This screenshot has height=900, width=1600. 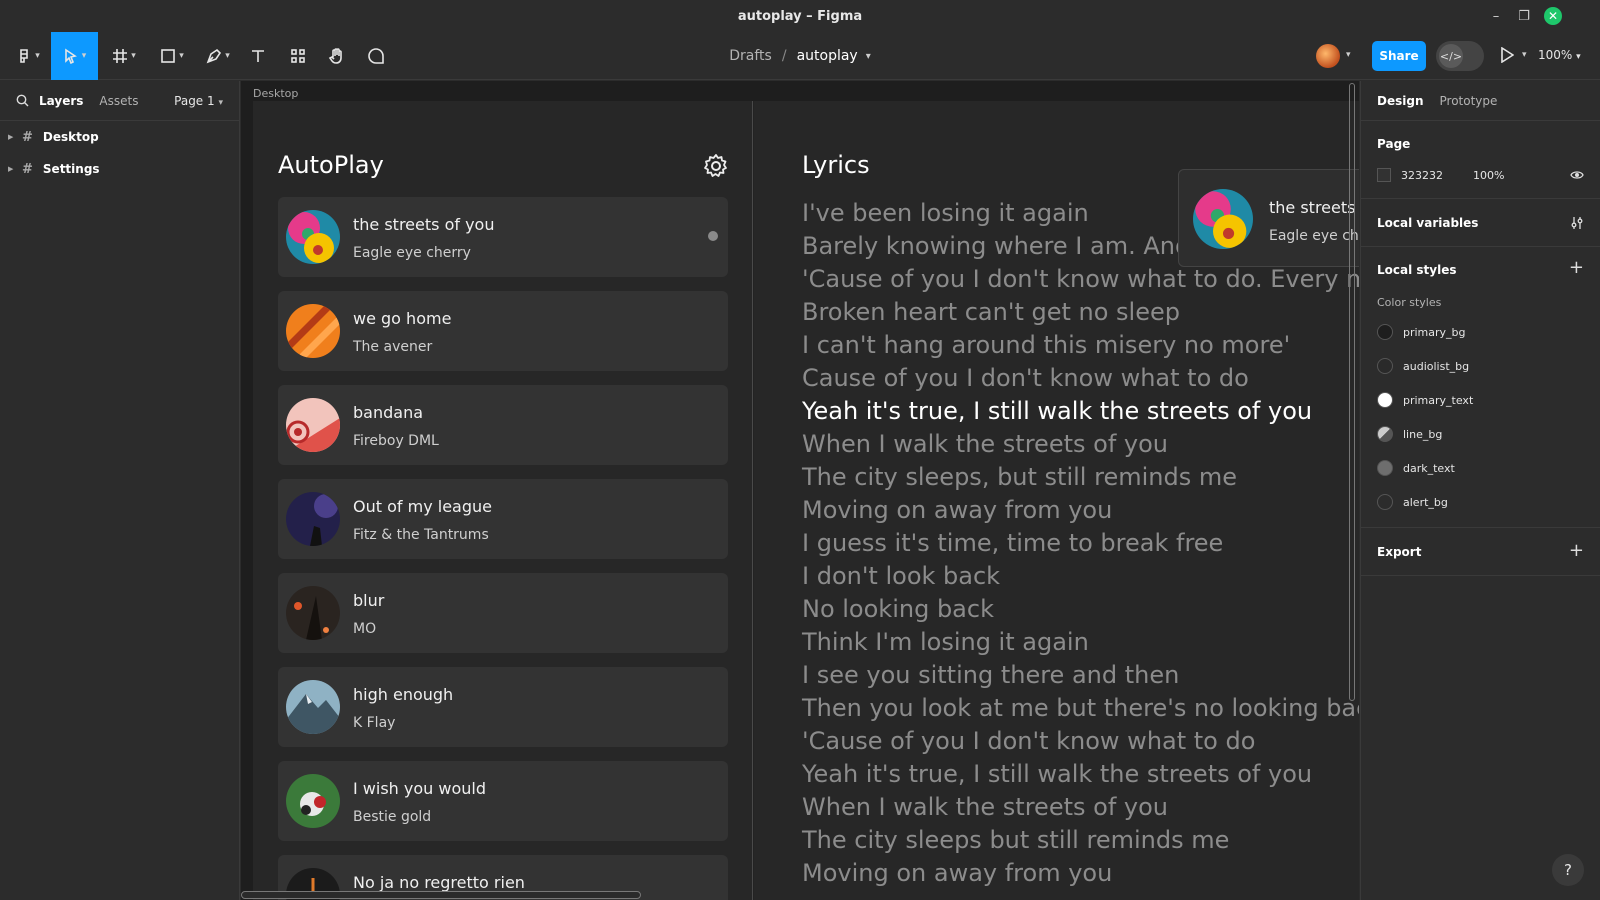 I want to click on song-title: blur, so click(x=369, y=600).